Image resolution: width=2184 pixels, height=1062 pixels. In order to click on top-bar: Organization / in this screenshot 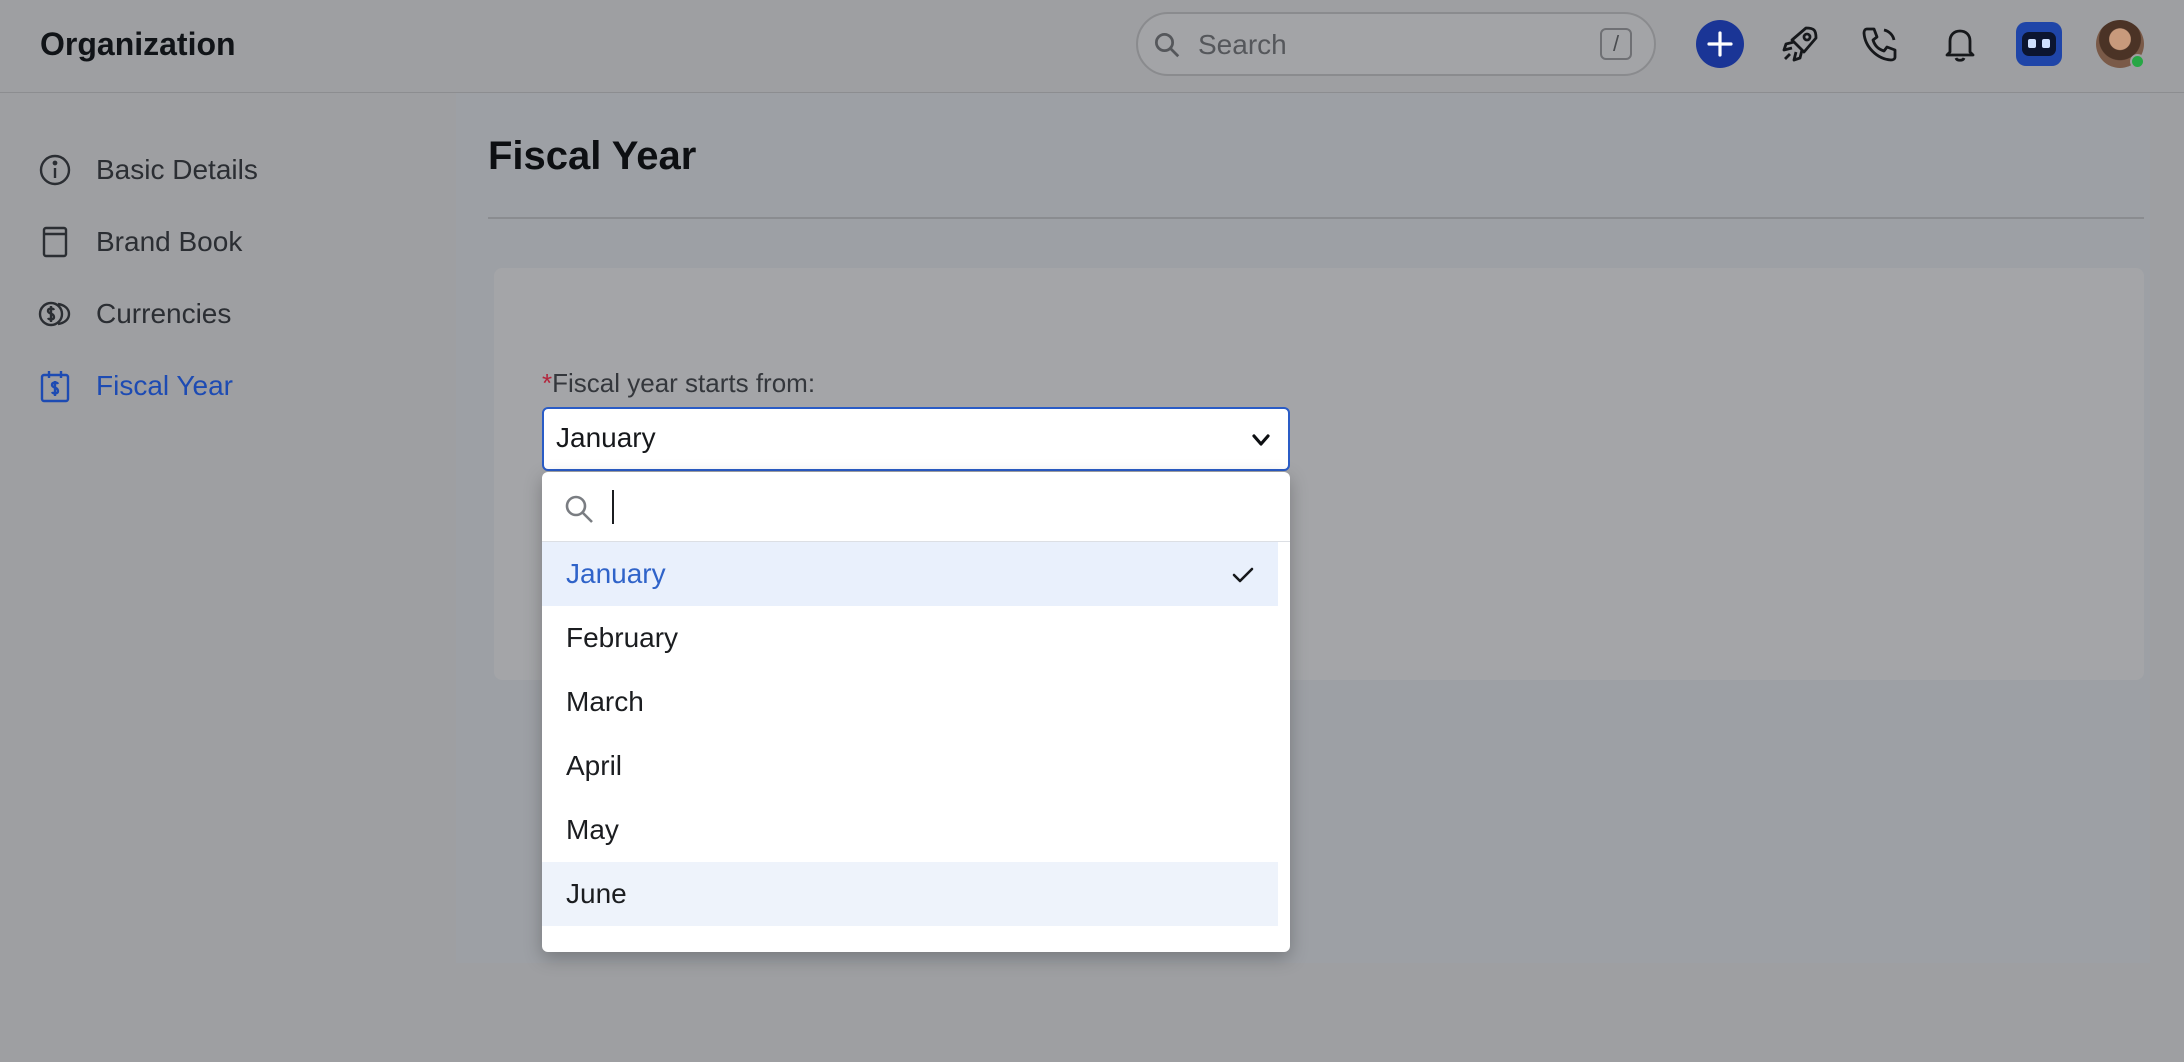, I will do `click(1092, 46)`.